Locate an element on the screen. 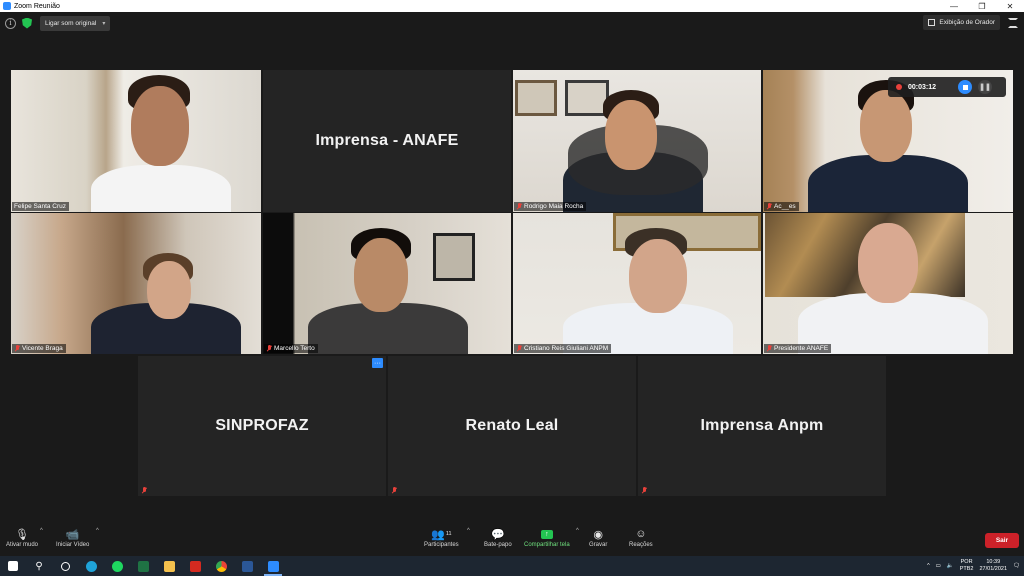 The width and height of the screenshot is (1024, 576). edge-browser-icon is located at coordinates (91, 566).